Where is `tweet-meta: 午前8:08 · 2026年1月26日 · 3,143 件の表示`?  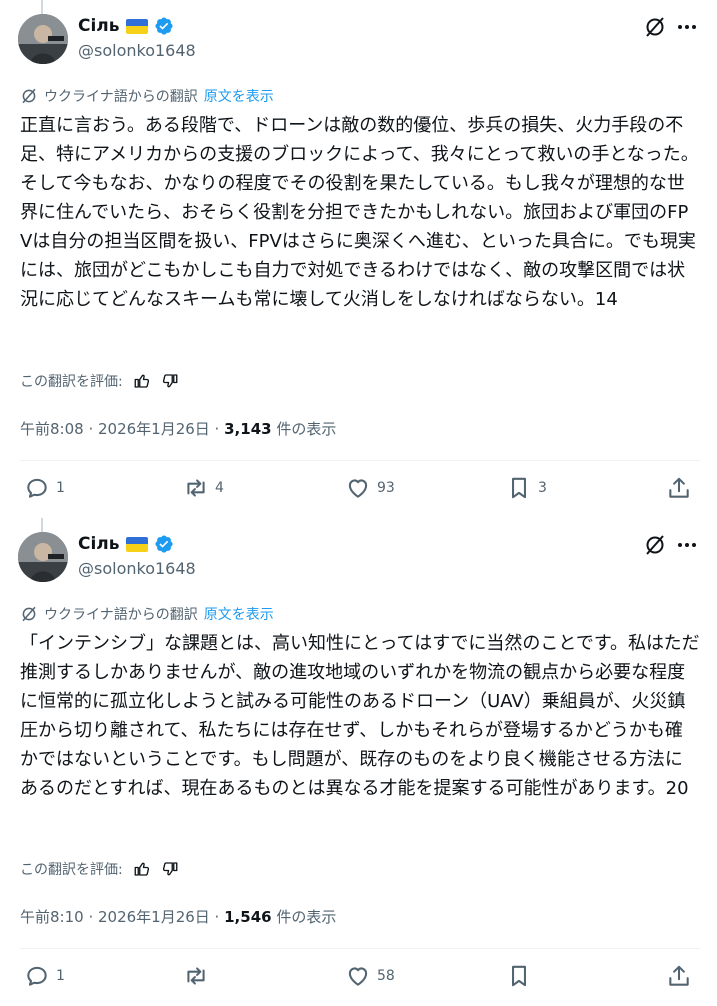 tweet-meta: 午前8:08 · 2026年1月26日 · 3,143 件の表示 is located at coordinates (178, 428).